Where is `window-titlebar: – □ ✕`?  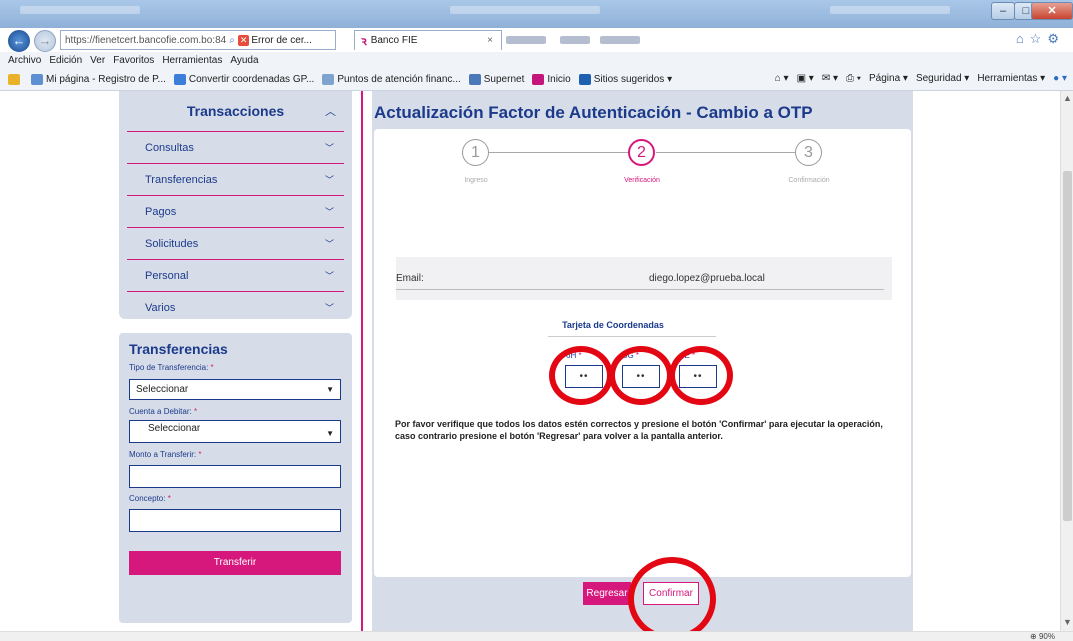
window-titlebar: – □ ✕ is located at coordinates (536, 14).